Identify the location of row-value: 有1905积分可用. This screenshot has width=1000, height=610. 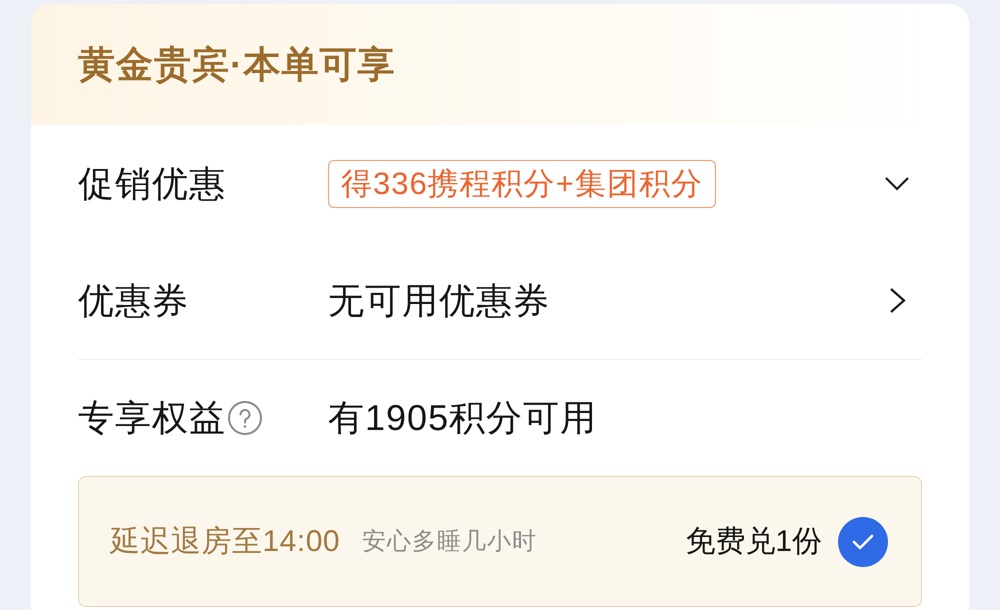
(463, 418).